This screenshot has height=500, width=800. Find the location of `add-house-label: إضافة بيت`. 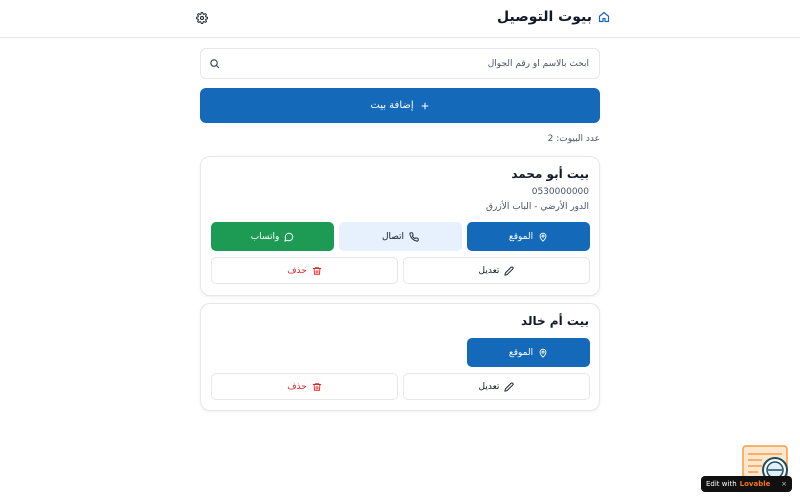

add-house-label: إضافة بيت is located at coordinates (392, 105).